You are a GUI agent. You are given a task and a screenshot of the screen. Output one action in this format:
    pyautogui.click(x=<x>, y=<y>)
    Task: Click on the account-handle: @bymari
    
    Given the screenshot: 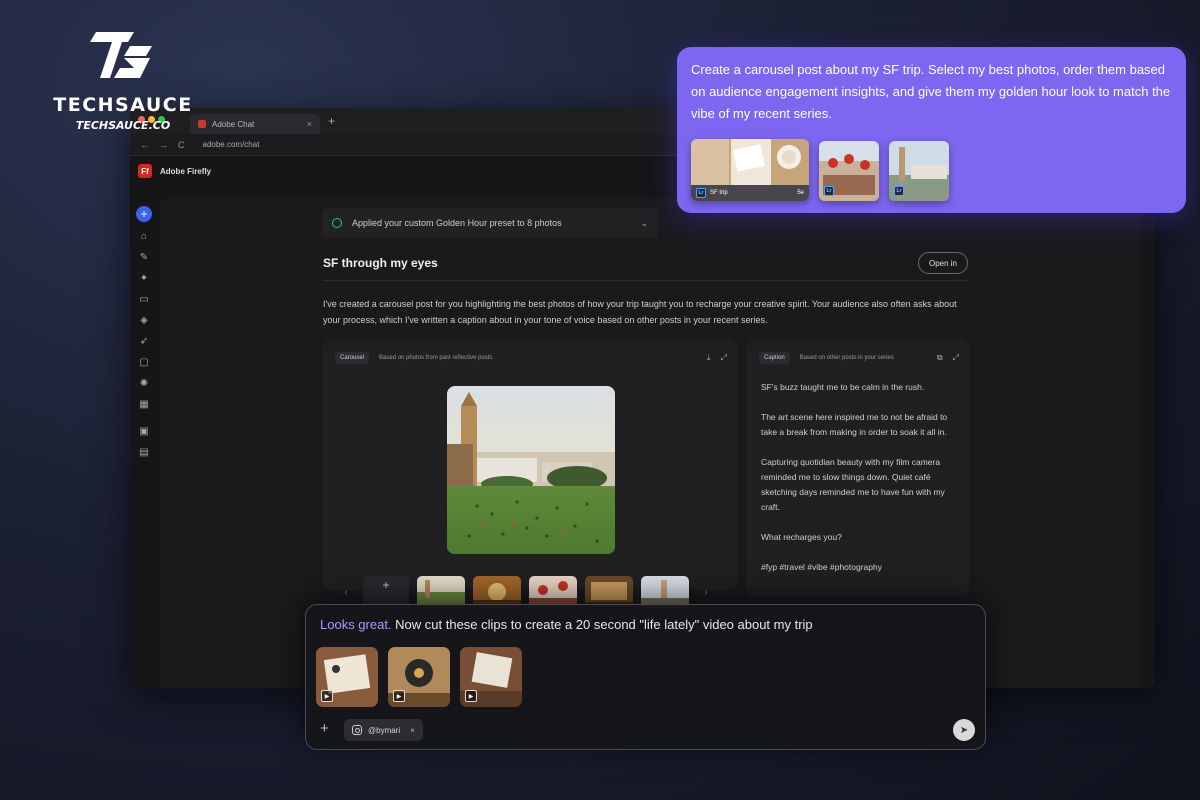 What is the action you would take?
    pyautogui.click(x=384, y=730)
    